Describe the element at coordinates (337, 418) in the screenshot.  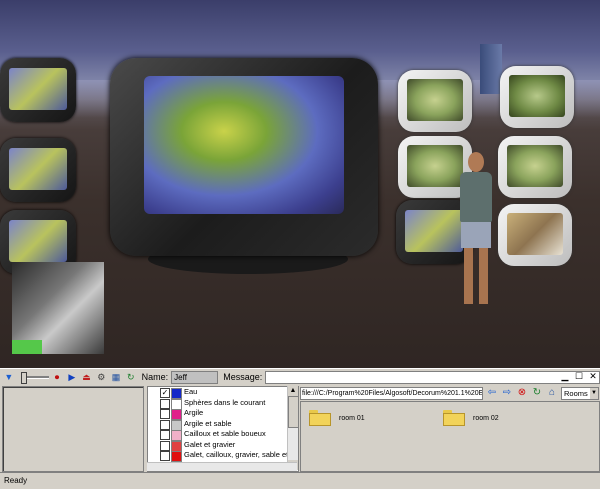
I see `folder-room-01: room 01` at that location.